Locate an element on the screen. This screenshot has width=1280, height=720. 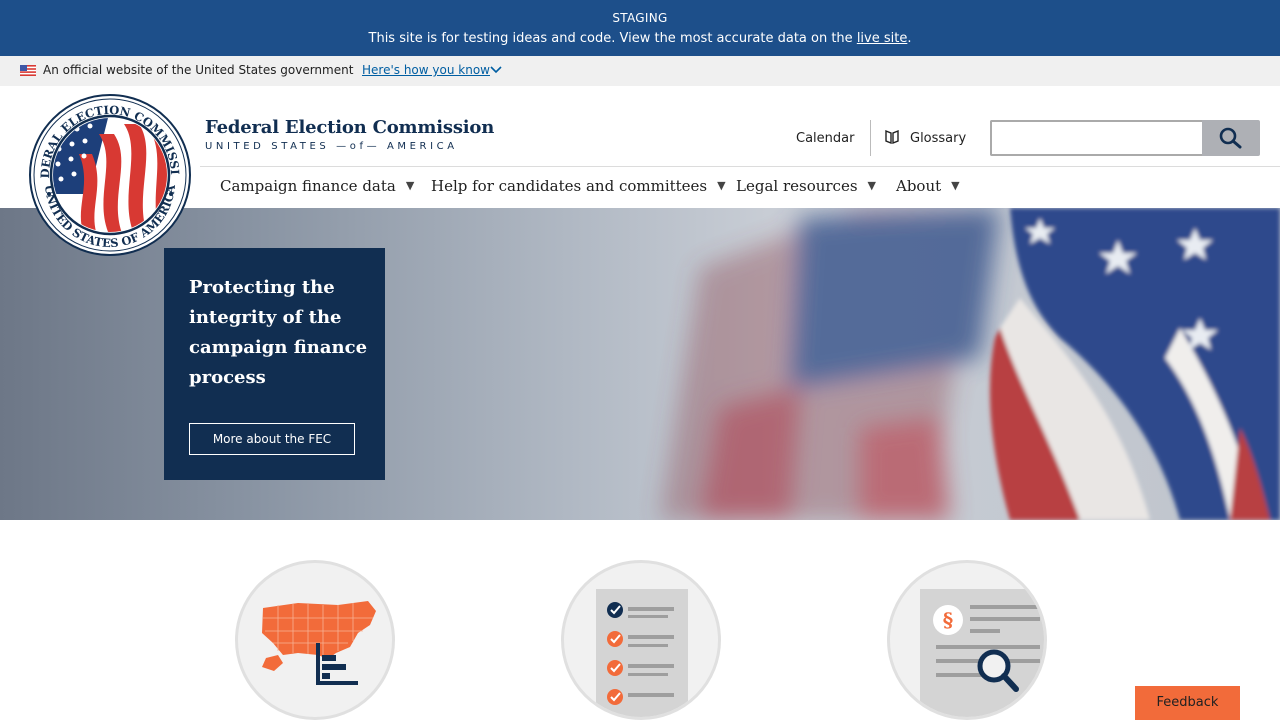
search-icon is located at coordinates (1230, 138).